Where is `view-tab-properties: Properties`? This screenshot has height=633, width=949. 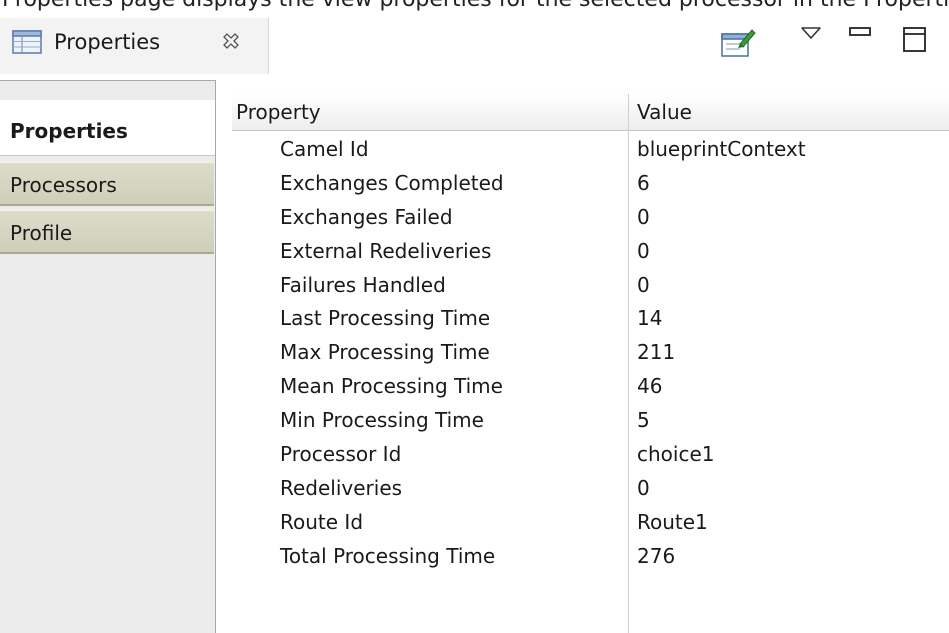
view-tab-properties: Properties is located at coordinates (134, 46).